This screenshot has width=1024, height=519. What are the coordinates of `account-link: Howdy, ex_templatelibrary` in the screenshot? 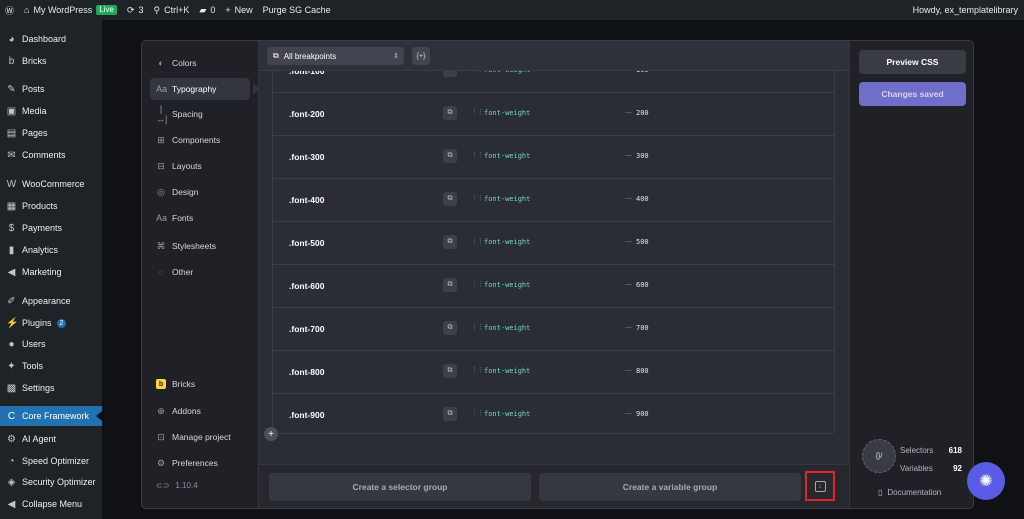 It's located at (966, 10).